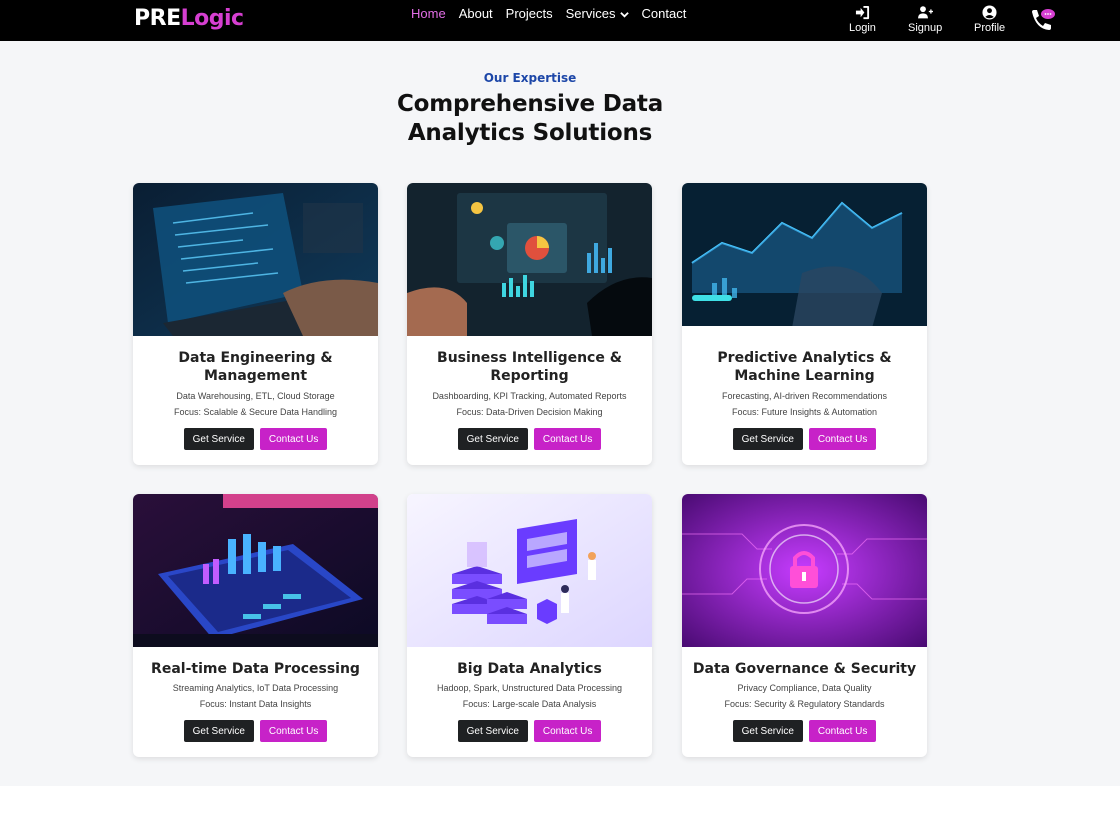 The height and width of the screenshot is (814, 1120). What do you see at coordinates (529, 412) in the screenshot?
I see `card-focus: Focus: Data-Driven Decision Making` at bounding box center [529, 412].